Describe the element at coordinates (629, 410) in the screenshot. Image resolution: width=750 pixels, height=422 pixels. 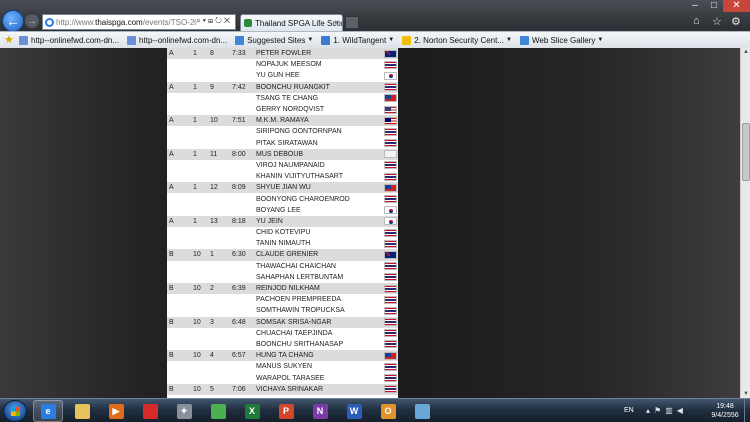
I see `language-indicator: EN` at that location.